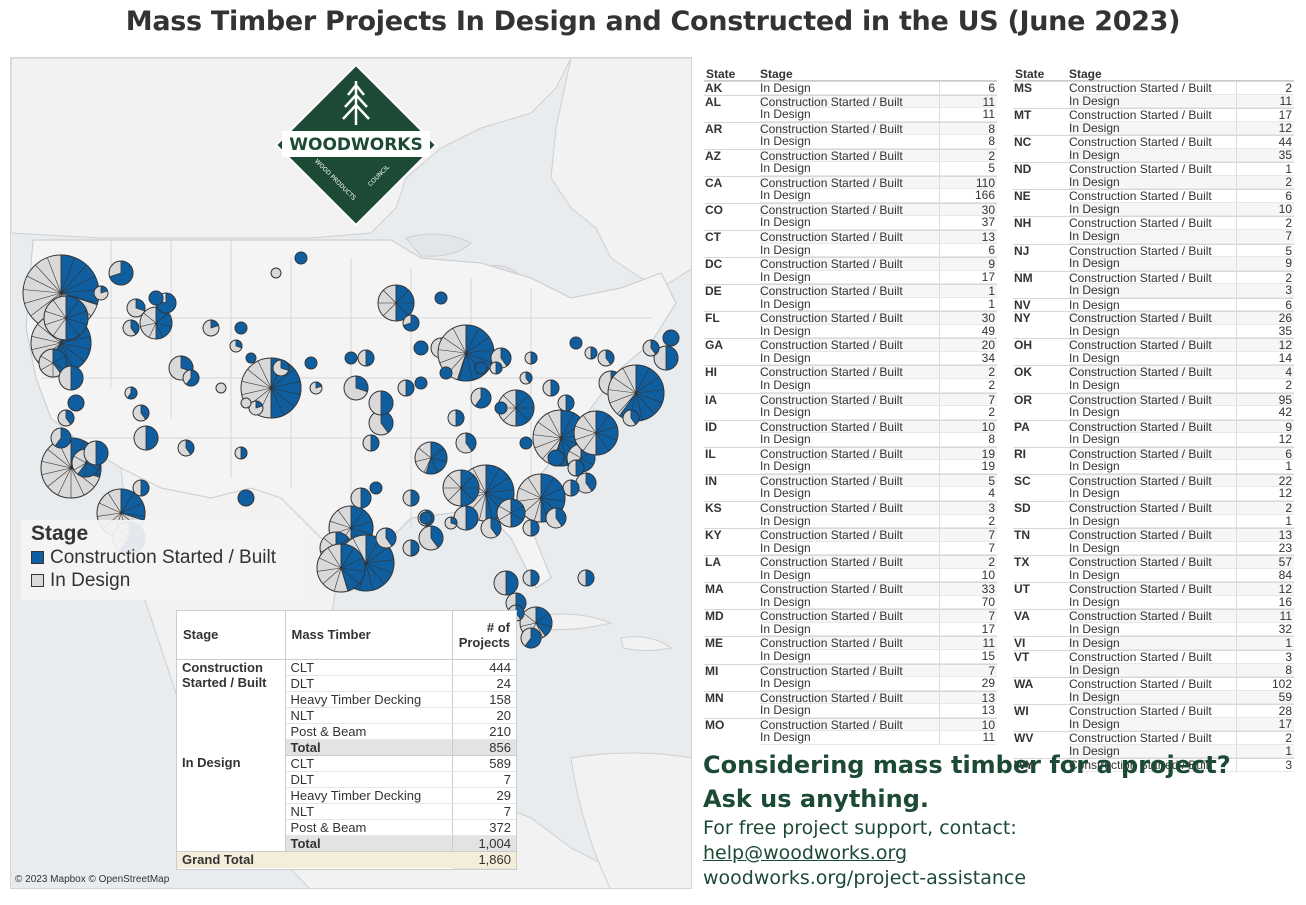 This screenshot has width=1306, height=905. I want to click on state-row: FL Construction Started / Built 30, so click(850, 318).